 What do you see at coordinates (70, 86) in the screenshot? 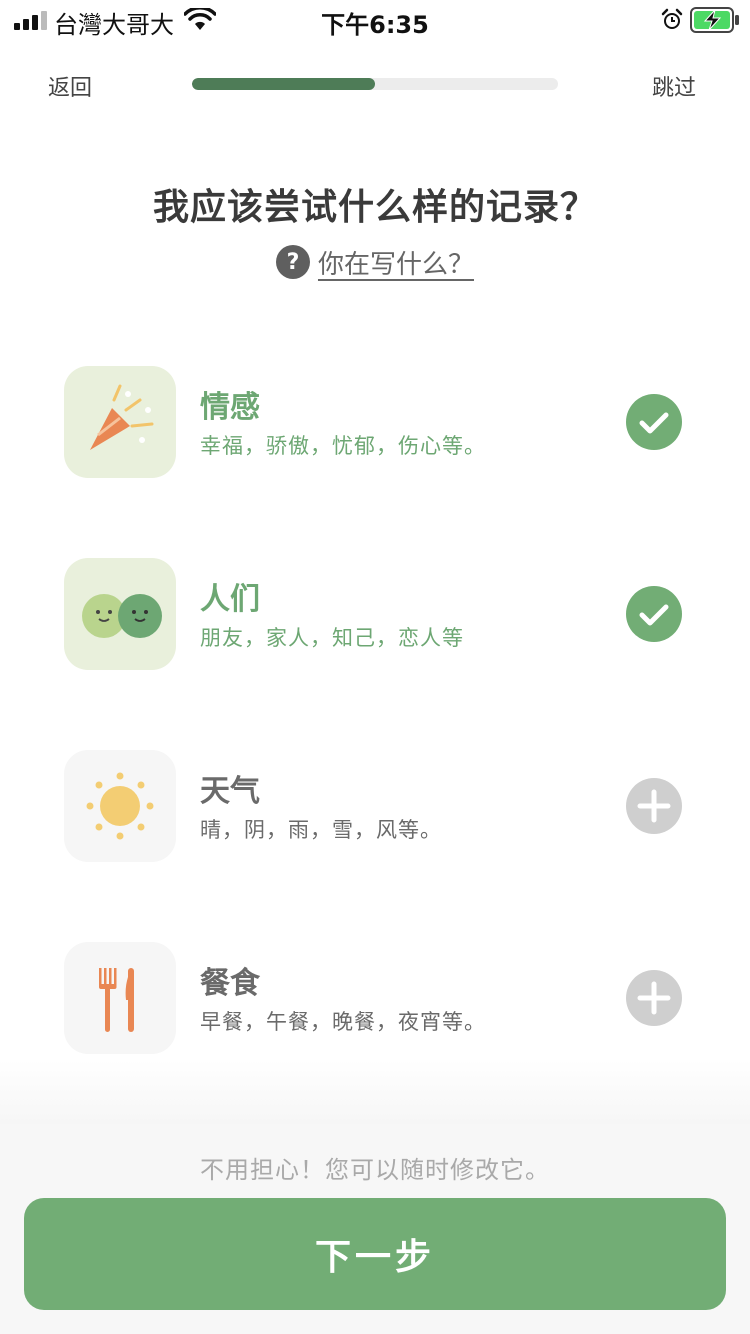
I see `back-button: 返回` at bounding box center [70, 86].